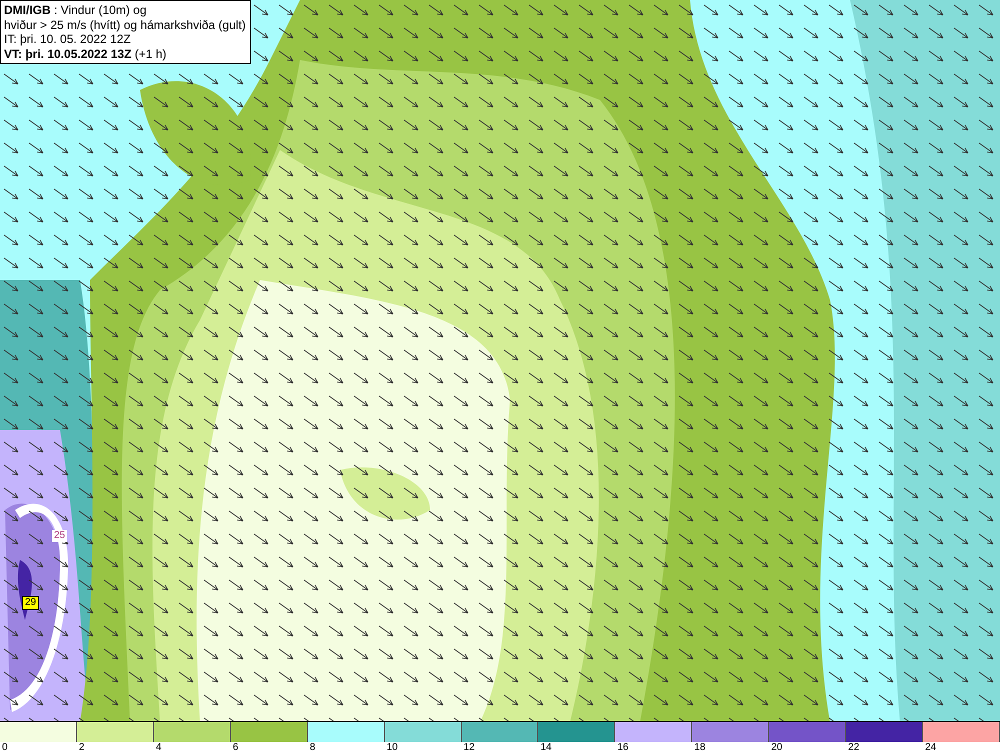  What do you see at coordinates (699, 747) in the screenshot?
I see `legend-tick-label: 18` at bounding box center [699, 747].